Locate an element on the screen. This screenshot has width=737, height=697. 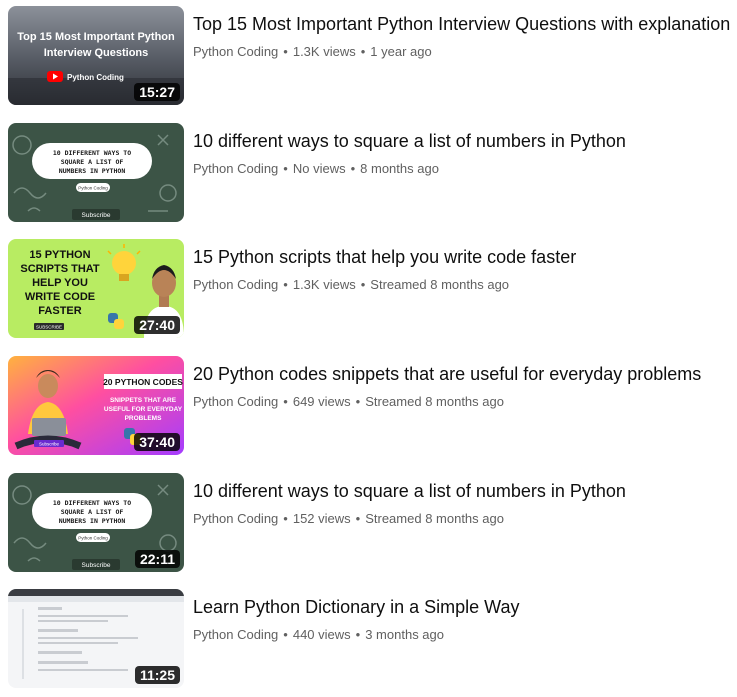
view-count: No views is located at coordinates (319, 168).